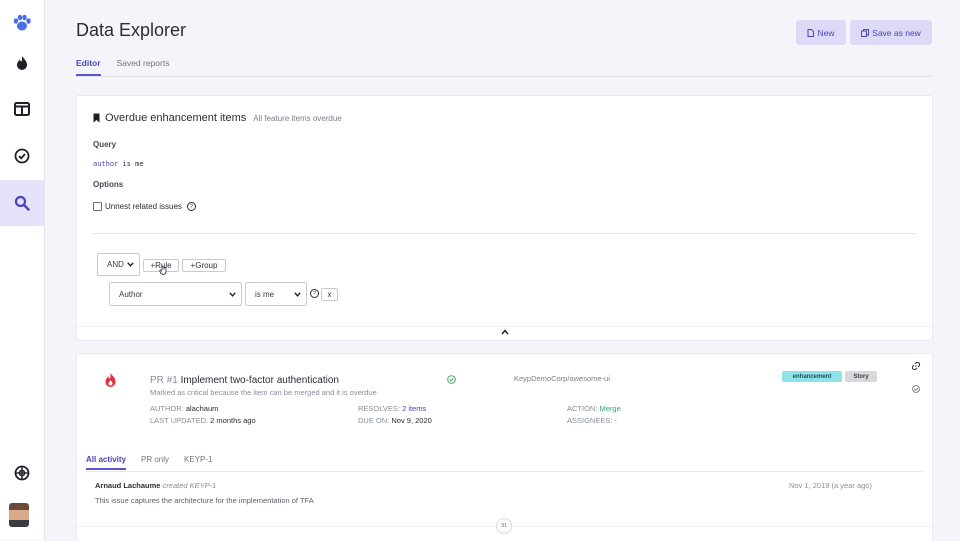 This screenshot has width=960, height=541. Describe the element at coordinates (106, 164) in the screenshot. I see `query-keyword: author` at that location.